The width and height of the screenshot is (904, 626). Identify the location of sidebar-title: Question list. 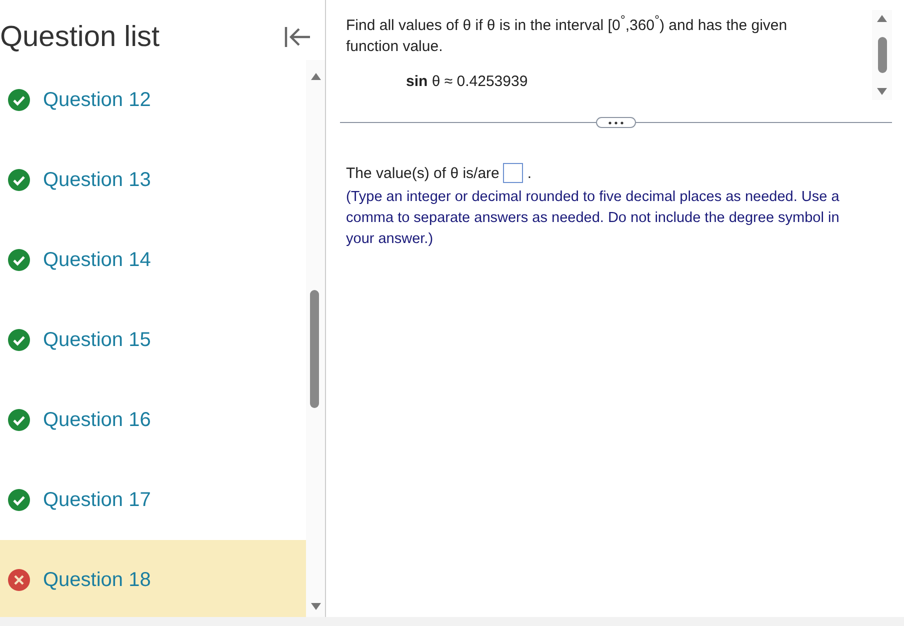
(80, 37).